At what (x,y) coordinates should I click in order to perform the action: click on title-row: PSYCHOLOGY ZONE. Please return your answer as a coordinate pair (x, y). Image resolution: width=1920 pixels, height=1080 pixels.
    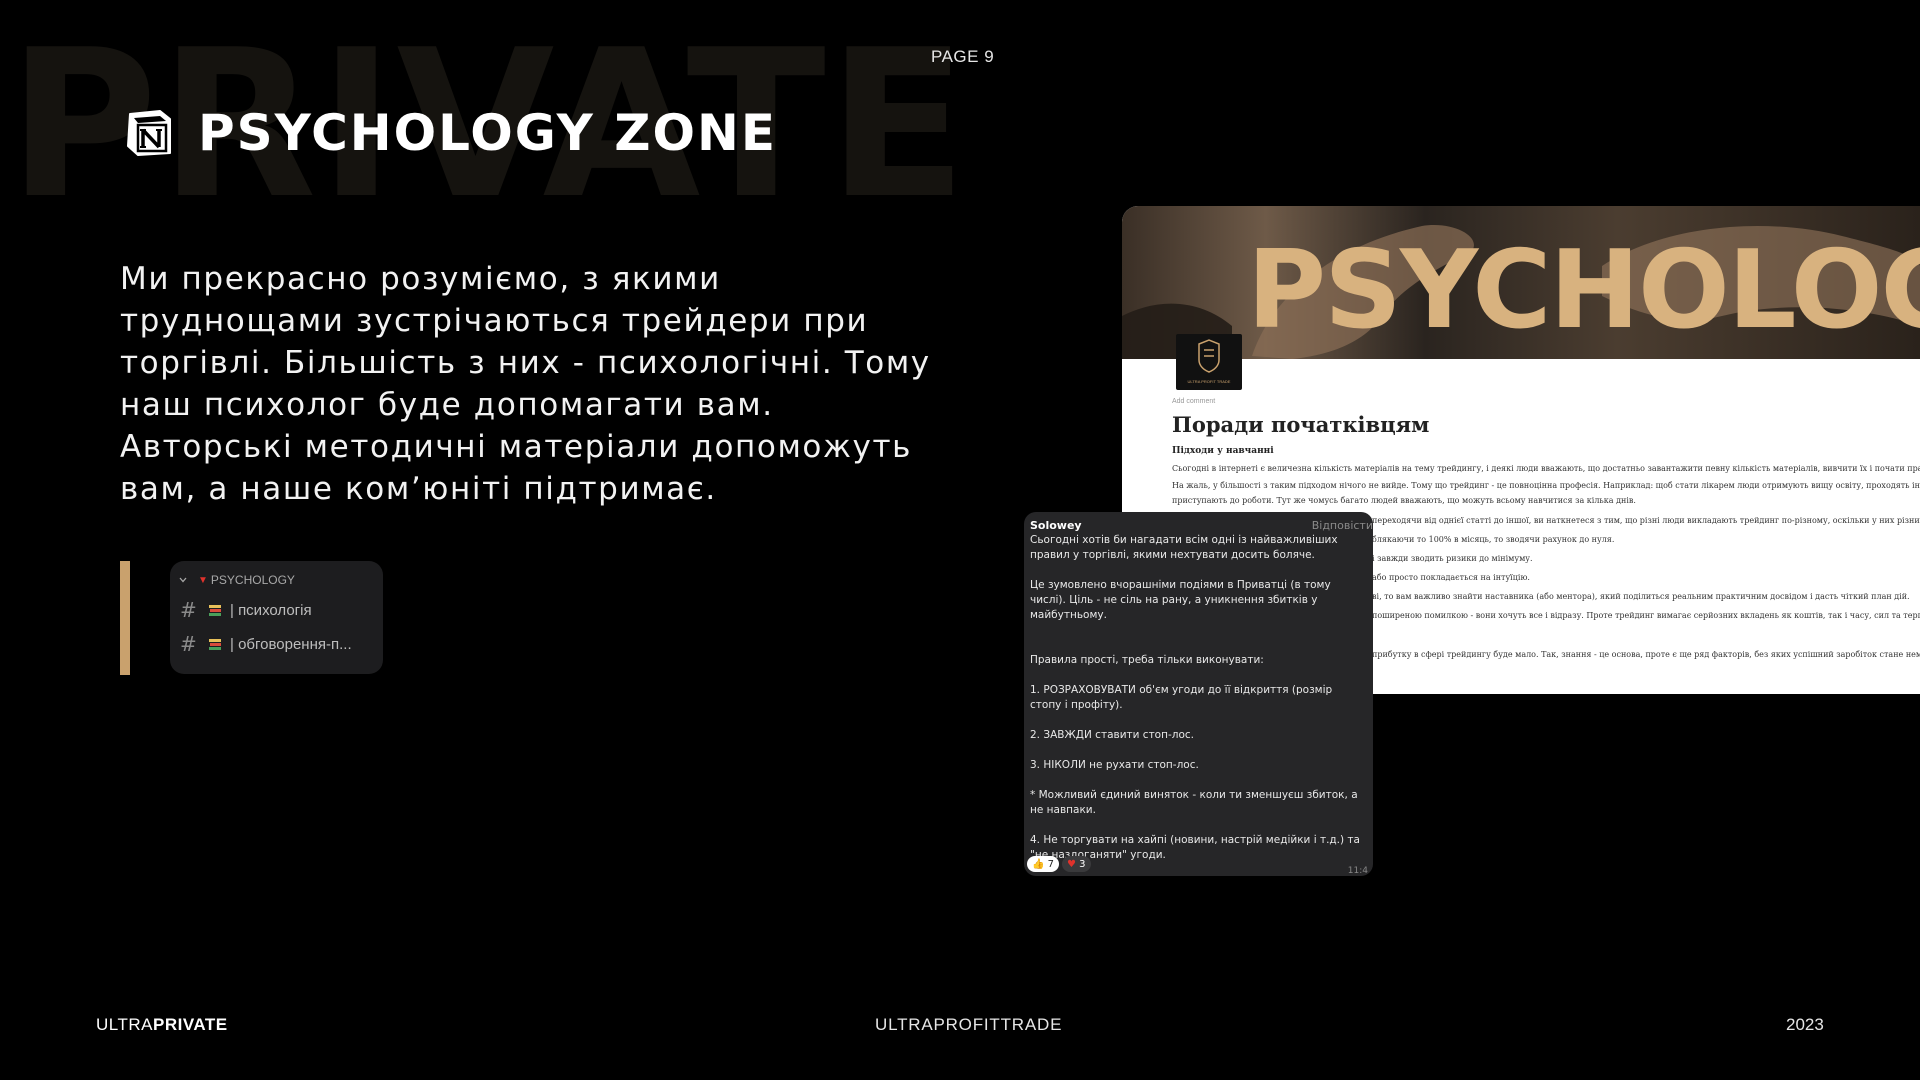
    Looking at the image, I should click on (450, 133).